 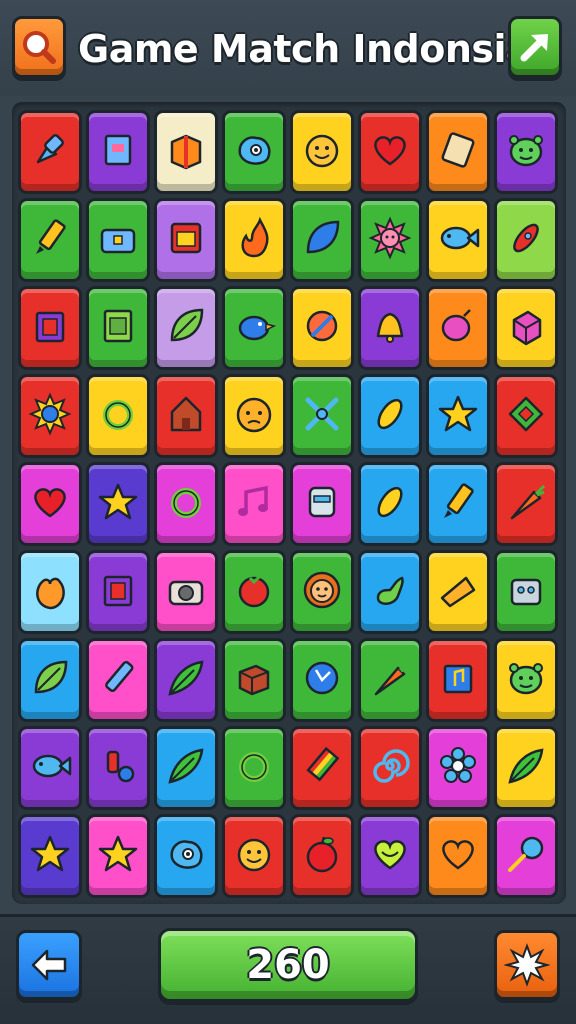 I want to click on gift-box-icon, so click(x=186, y=152).